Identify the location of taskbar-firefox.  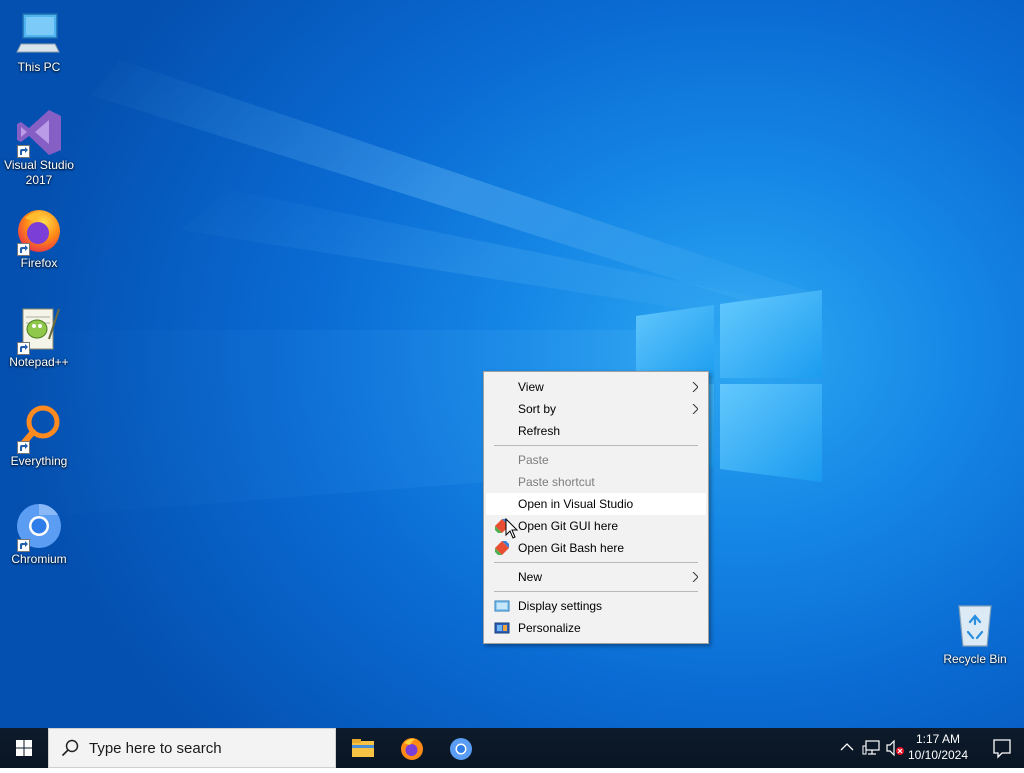
(411, 748).